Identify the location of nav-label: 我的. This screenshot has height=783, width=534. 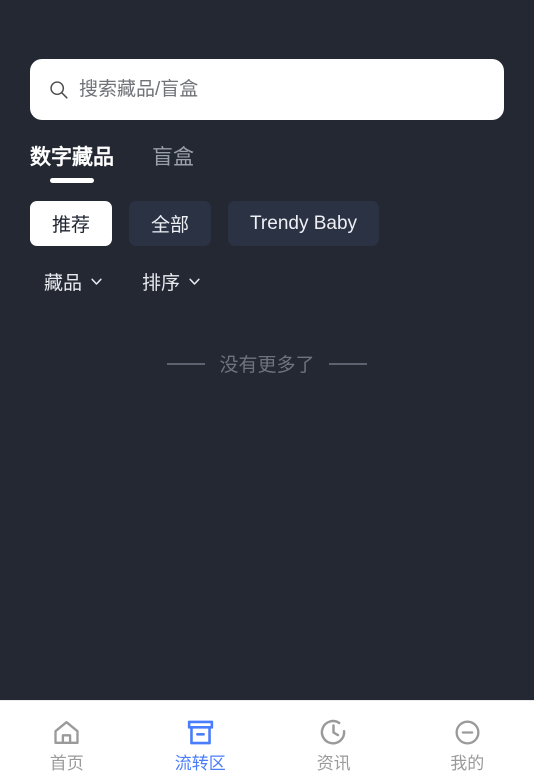
(467, 763).